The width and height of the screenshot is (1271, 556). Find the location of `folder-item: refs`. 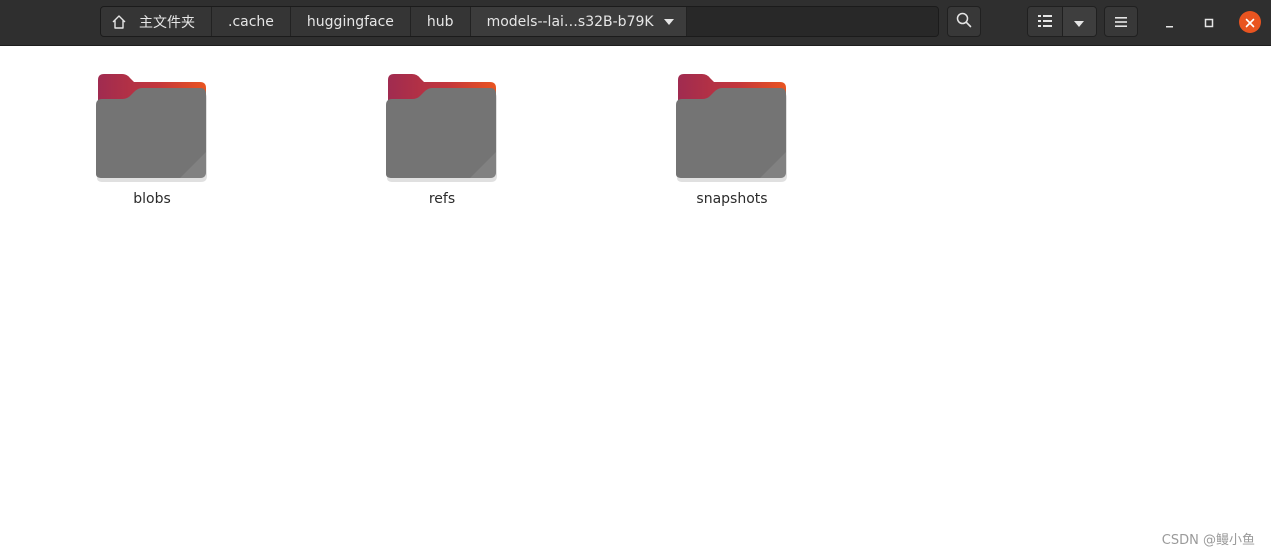

folder-item: refs is located at coordinates (442, 139).